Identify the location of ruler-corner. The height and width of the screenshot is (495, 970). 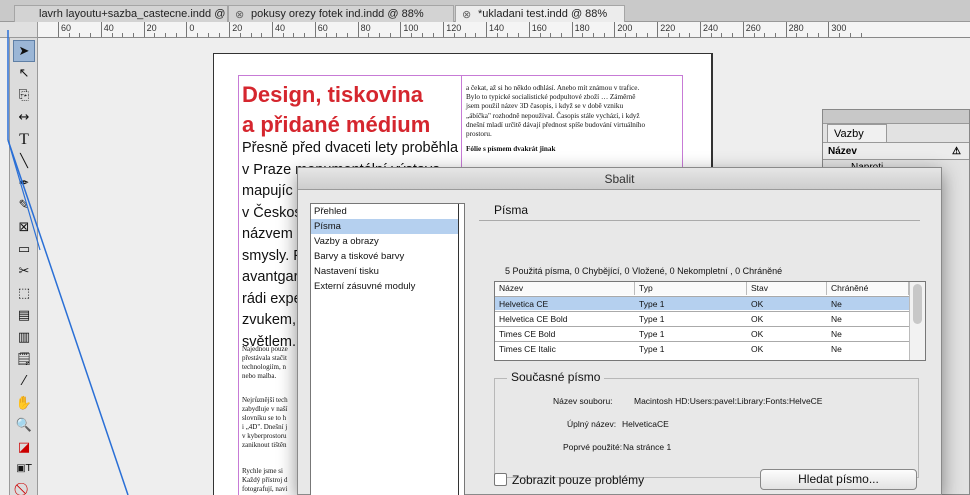
(19, 30).